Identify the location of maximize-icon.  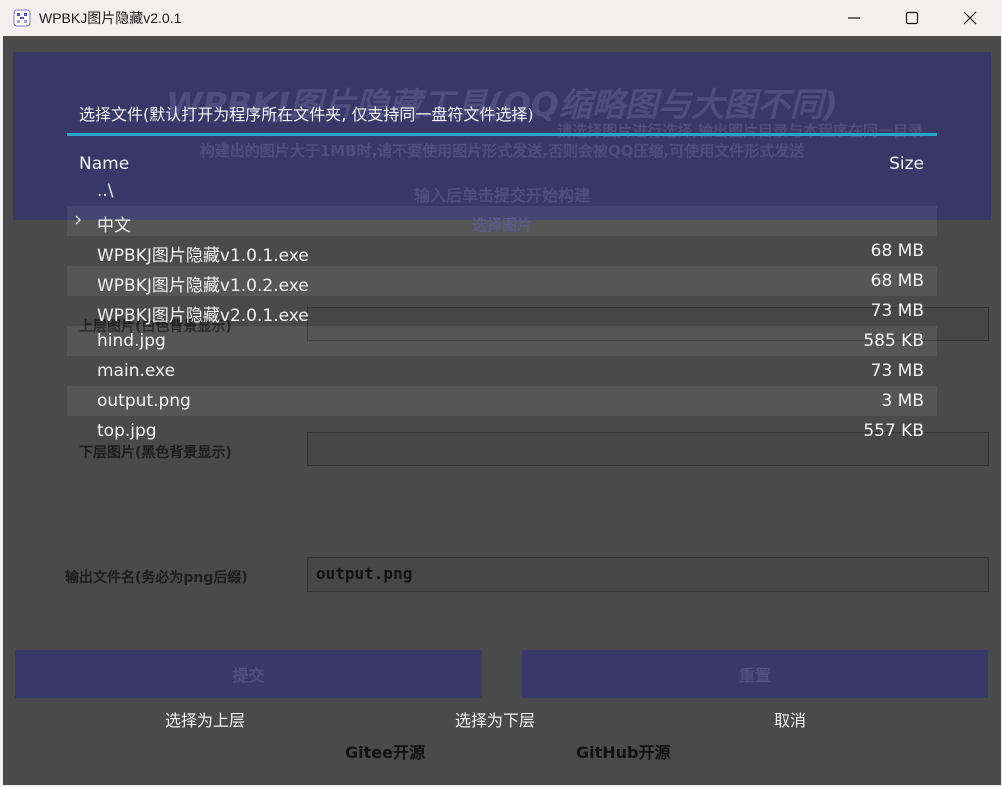
(912, 18).